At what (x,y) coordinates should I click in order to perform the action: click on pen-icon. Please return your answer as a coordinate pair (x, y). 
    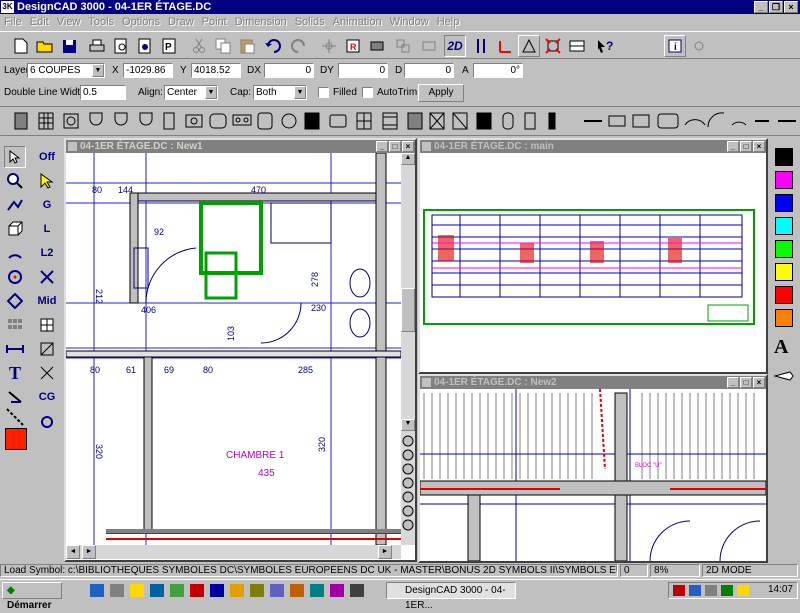
    Looking at the image, I should click on (783, 377).